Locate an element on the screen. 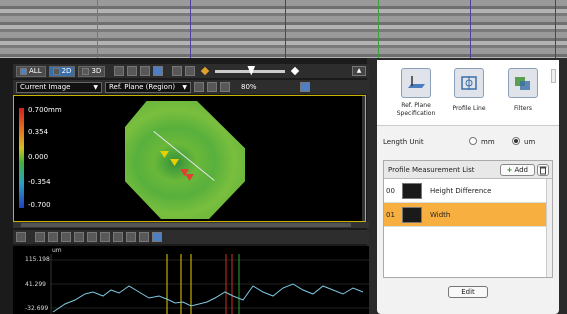 The image size is (567, 314). zoom-value: 80% is located at coordinates (249, 87).